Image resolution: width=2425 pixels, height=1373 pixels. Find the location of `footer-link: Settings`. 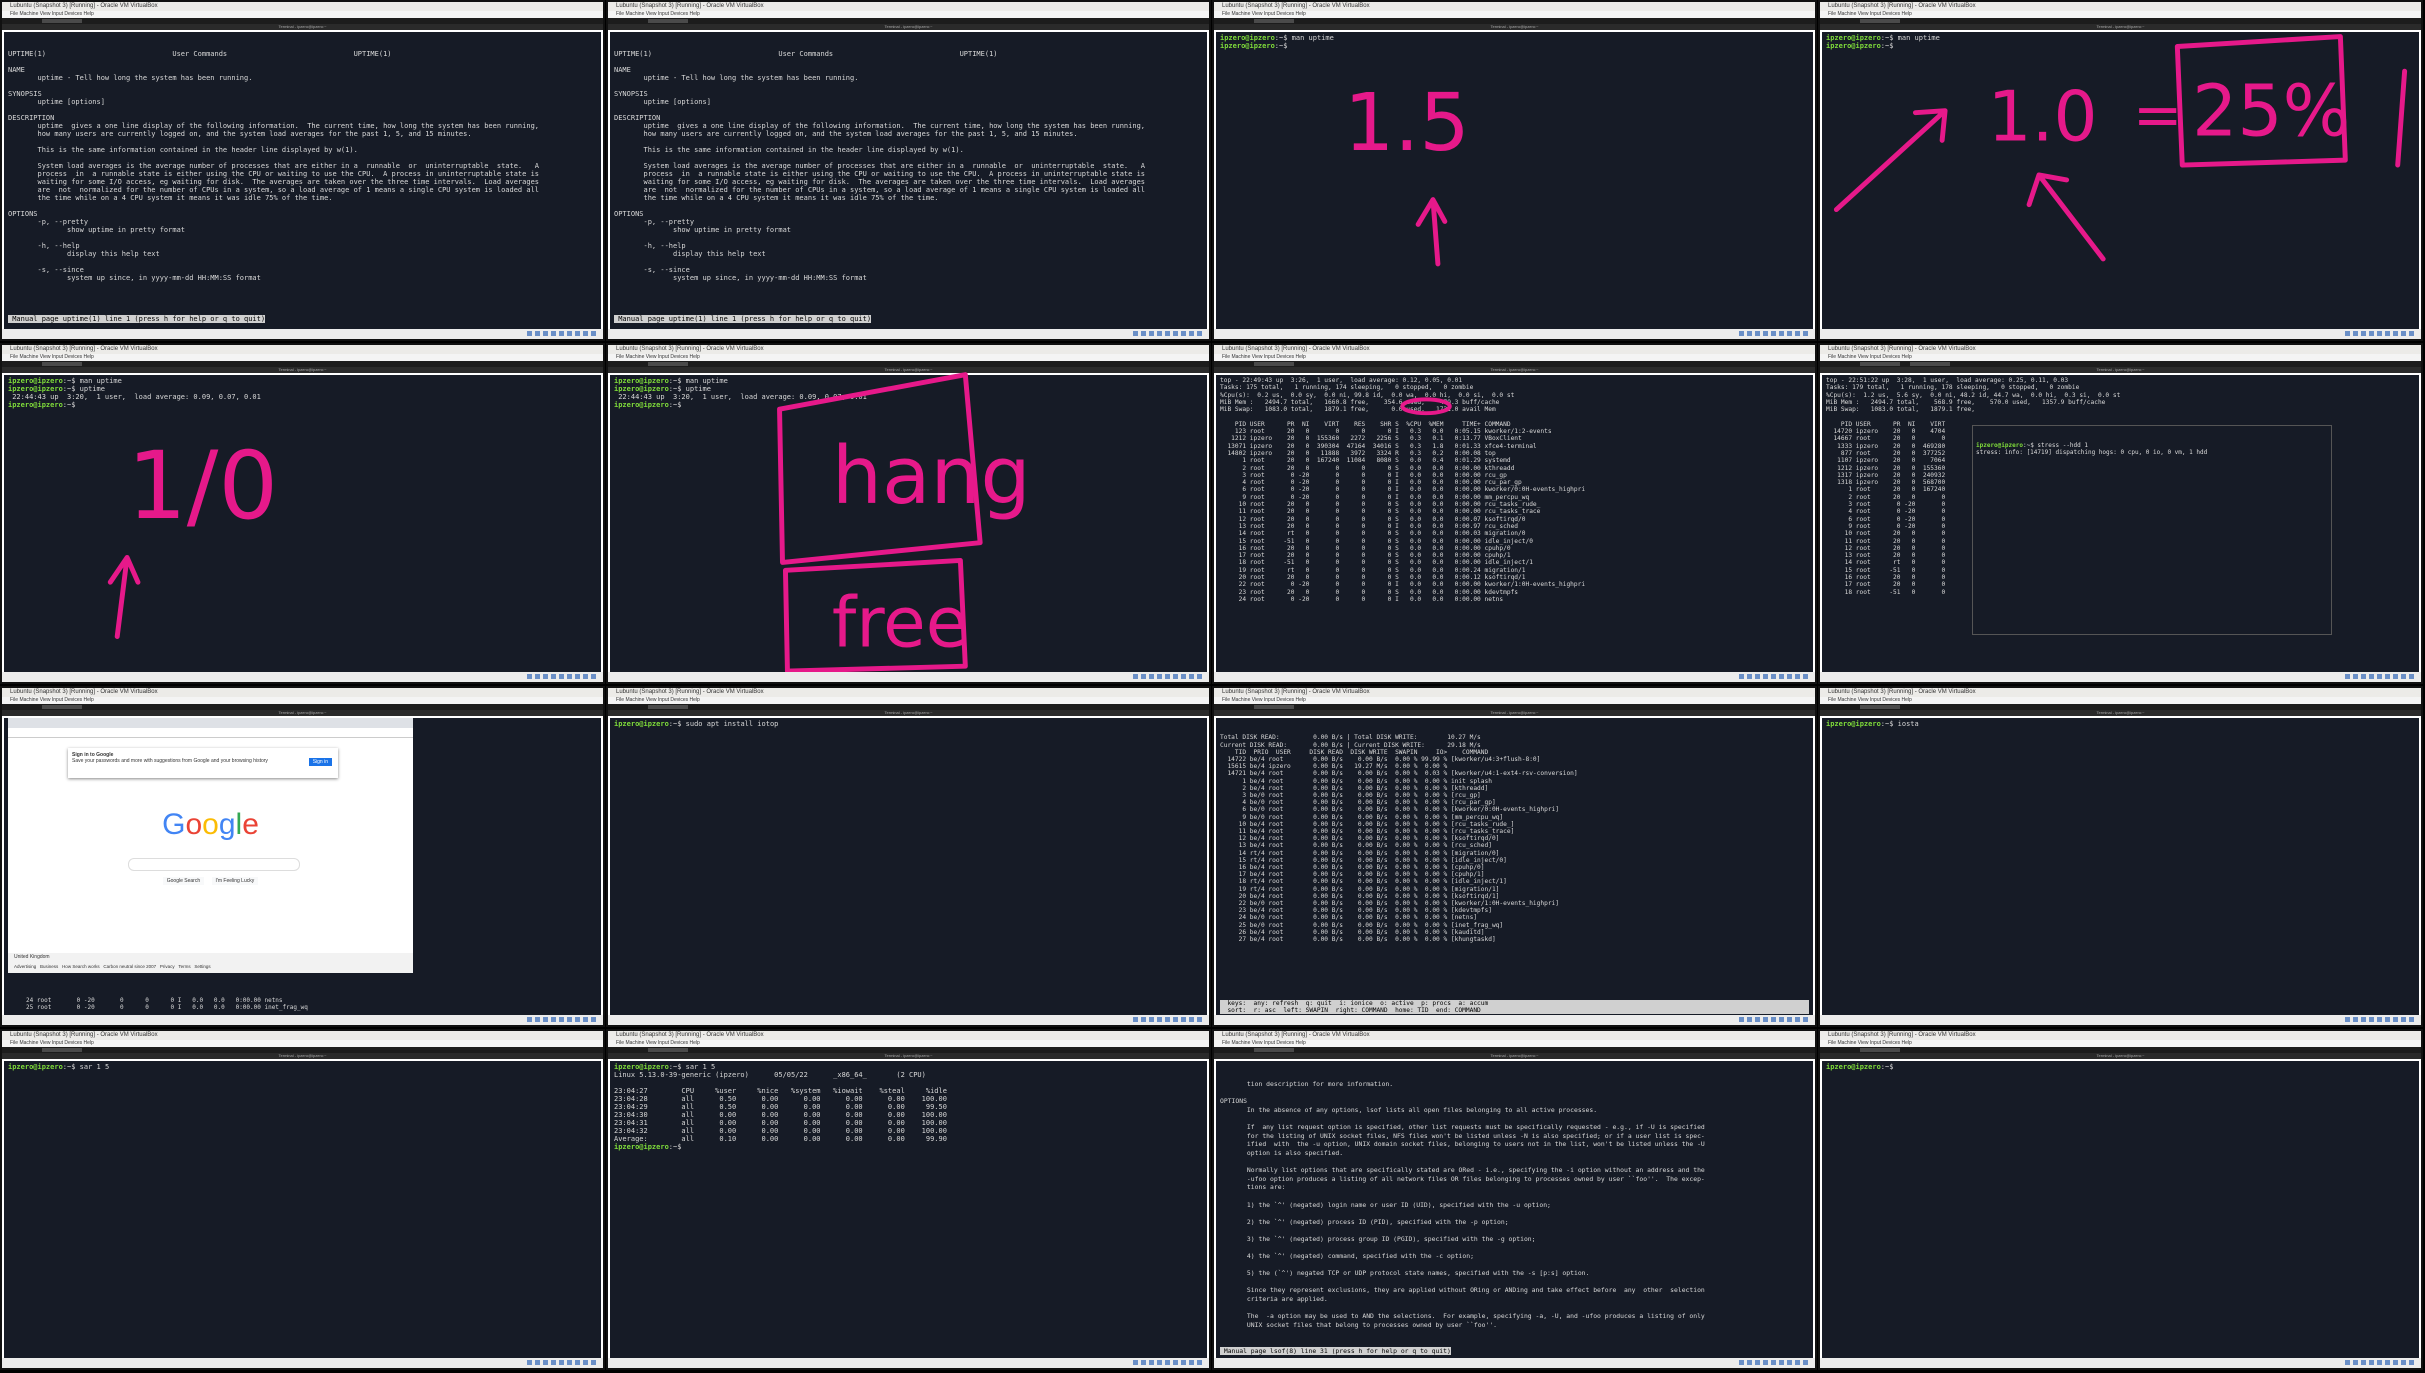

footer-link: Settings is located at coordinates (202, 966).